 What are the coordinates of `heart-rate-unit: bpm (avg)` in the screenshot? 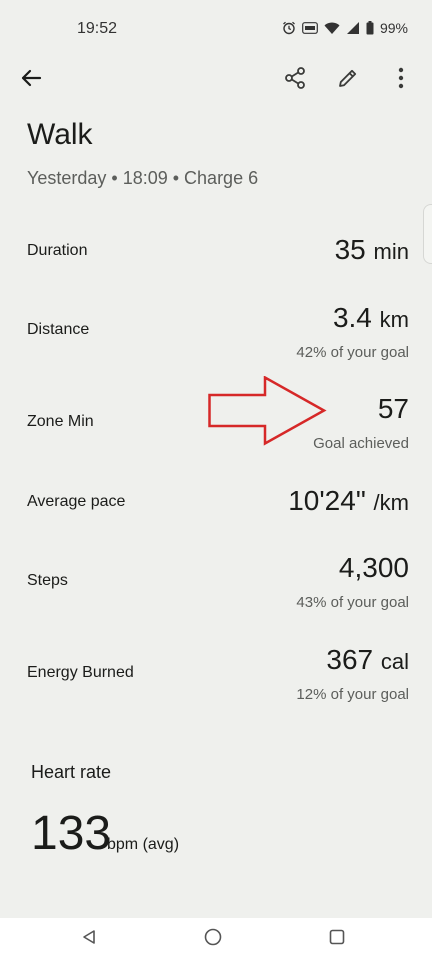 It's located at (143, 844).